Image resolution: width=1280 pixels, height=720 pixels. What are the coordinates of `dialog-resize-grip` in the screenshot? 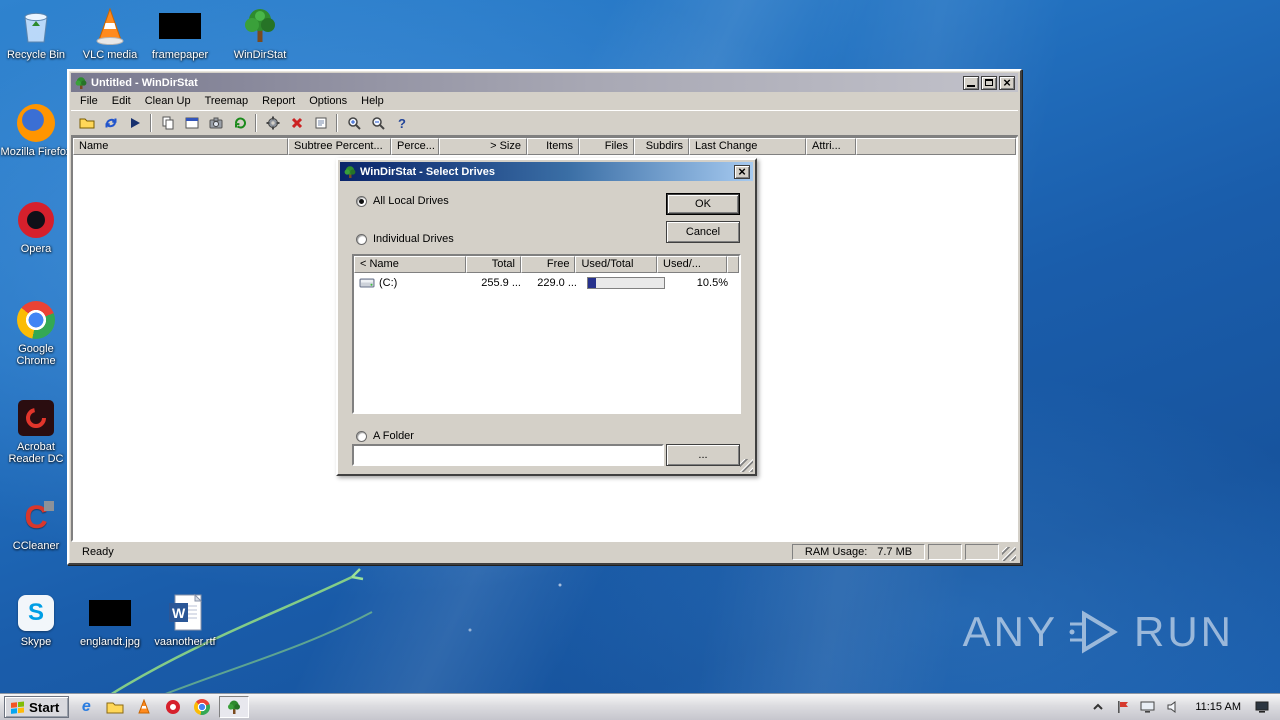 It's located at (746, 465).